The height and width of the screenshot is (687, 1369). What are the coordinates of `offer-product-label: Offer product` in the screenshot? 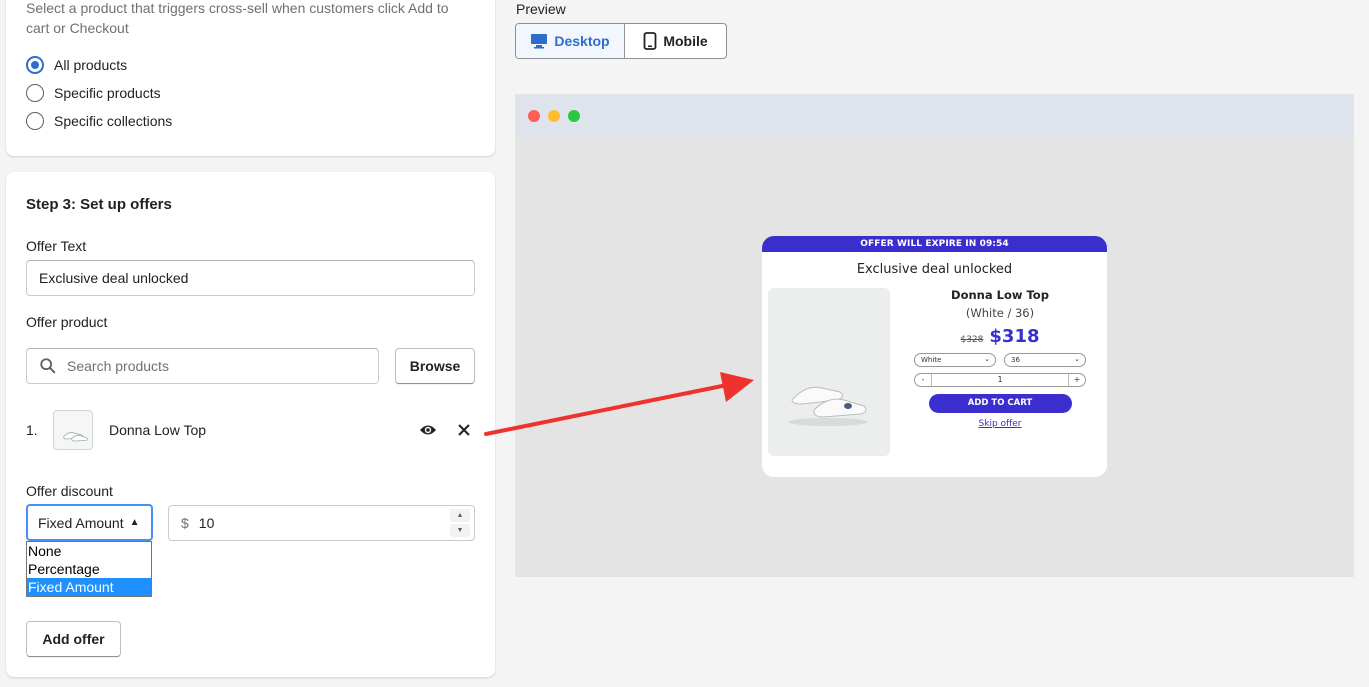 It's located at (67, 322).